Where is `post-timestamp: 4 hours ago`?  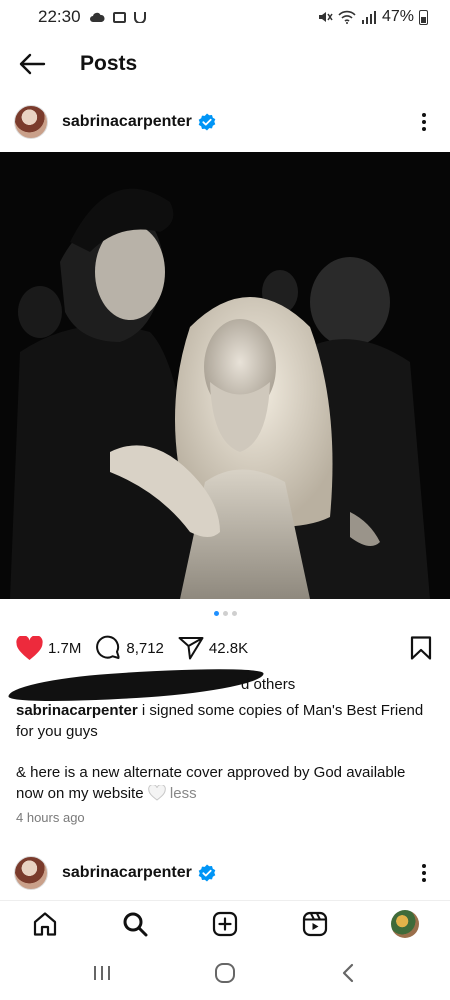
post-timestamp: 4 hours ago is located at coordinates (50, 817).